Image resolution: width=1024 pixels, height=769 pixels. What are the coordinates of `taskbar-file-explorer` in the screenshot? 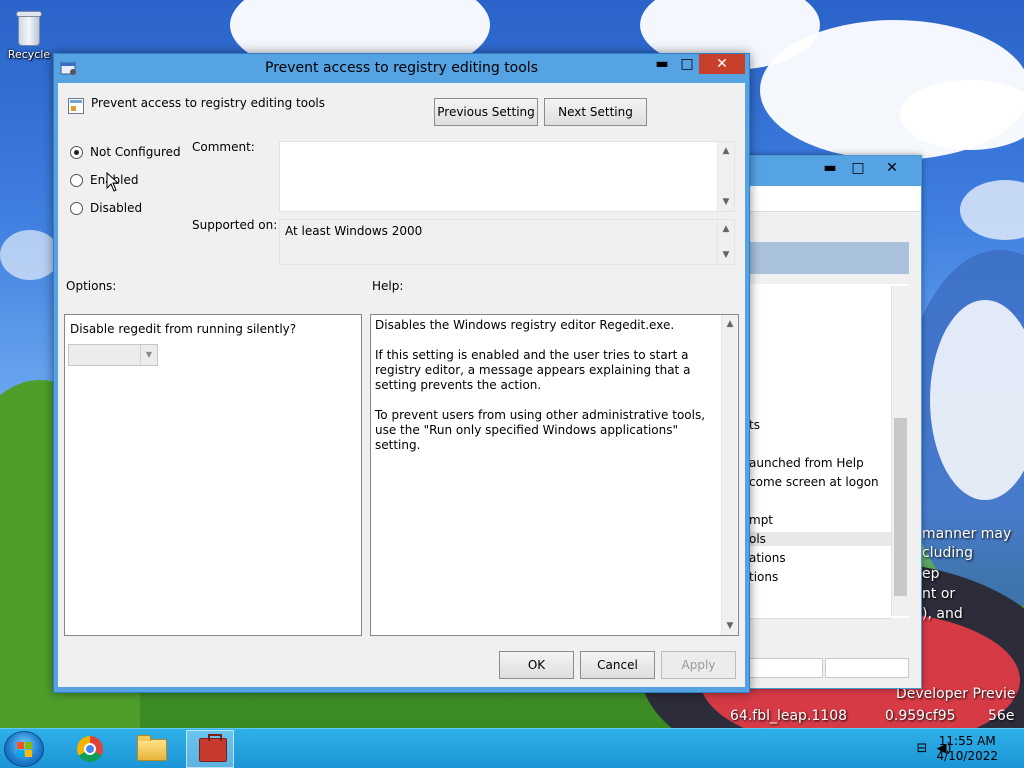 It's located at (150, 749).